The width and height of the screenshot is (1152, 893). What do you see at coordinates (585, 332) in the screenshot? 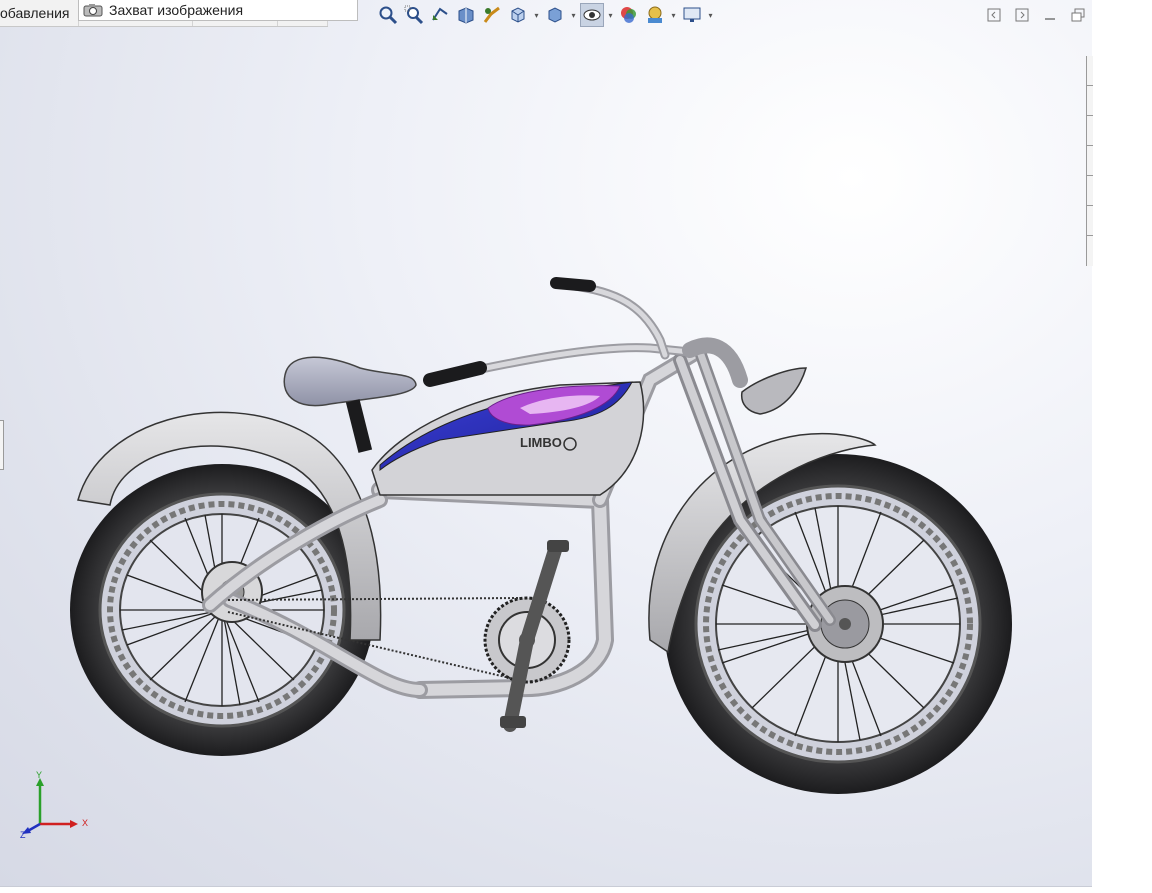
I see `handlebar` at bounding box center [585, 332].